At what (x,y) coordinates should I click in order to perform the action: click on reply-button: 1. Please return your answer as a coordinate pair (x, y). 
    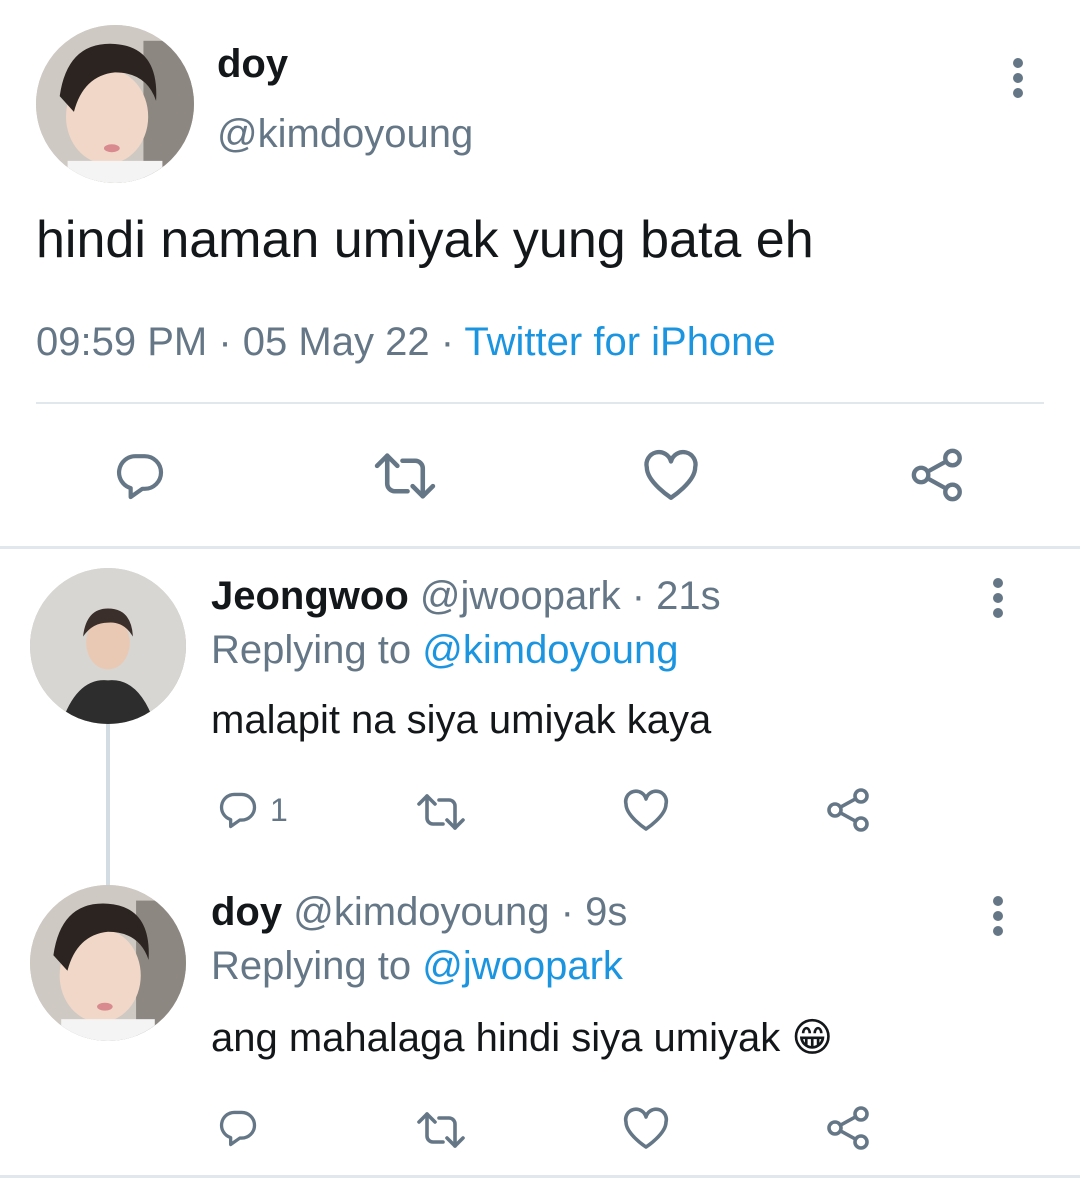
    Looking at the image, I should click on (251, 810).